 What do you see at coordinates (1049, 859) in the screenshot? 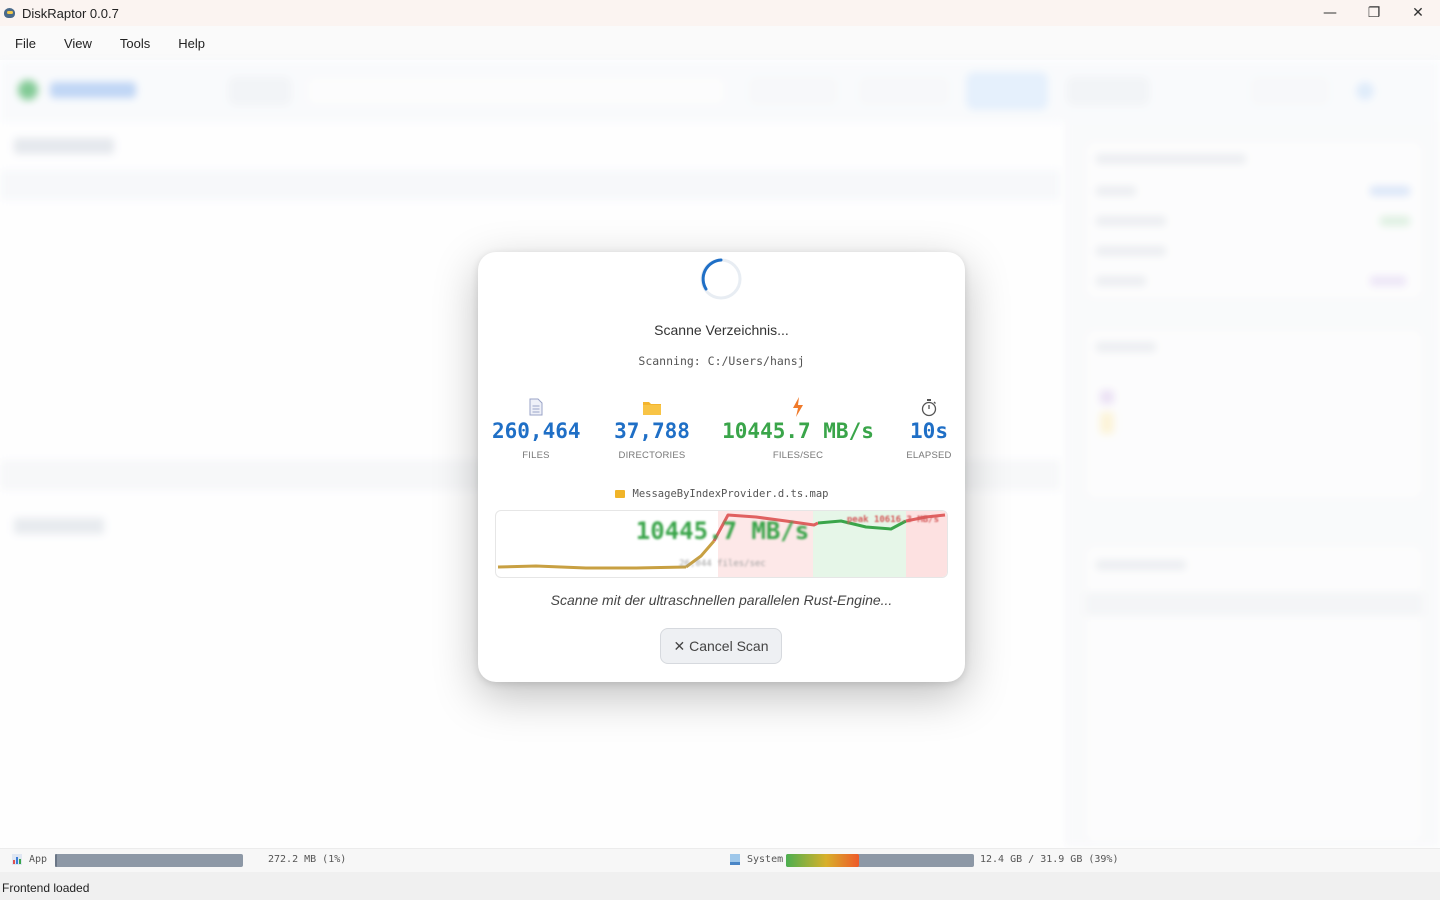
I see `system-meter-value: 12.4 GB / 31.9 GB (39%)` at bounding box center [1049, 859].